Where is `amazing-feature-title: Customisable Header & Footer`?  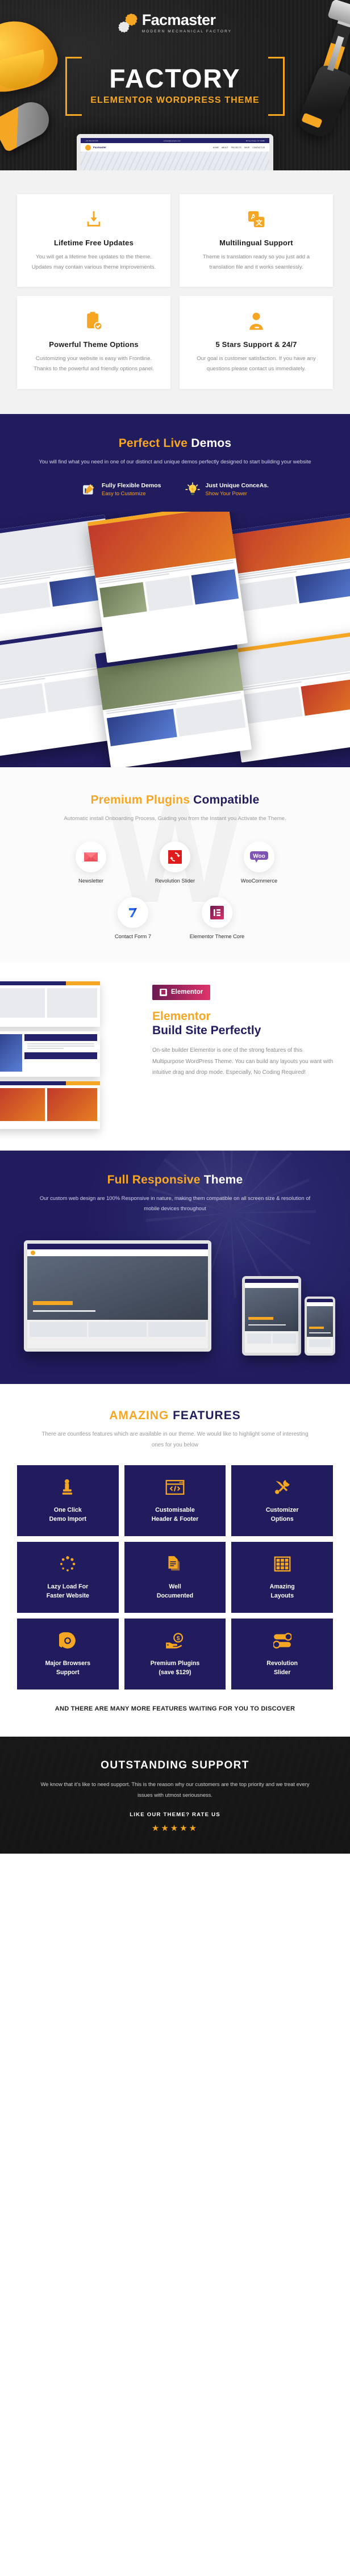
amazing-feature-title: Customisable Header & Footer is located at coordinates (175, 1515).